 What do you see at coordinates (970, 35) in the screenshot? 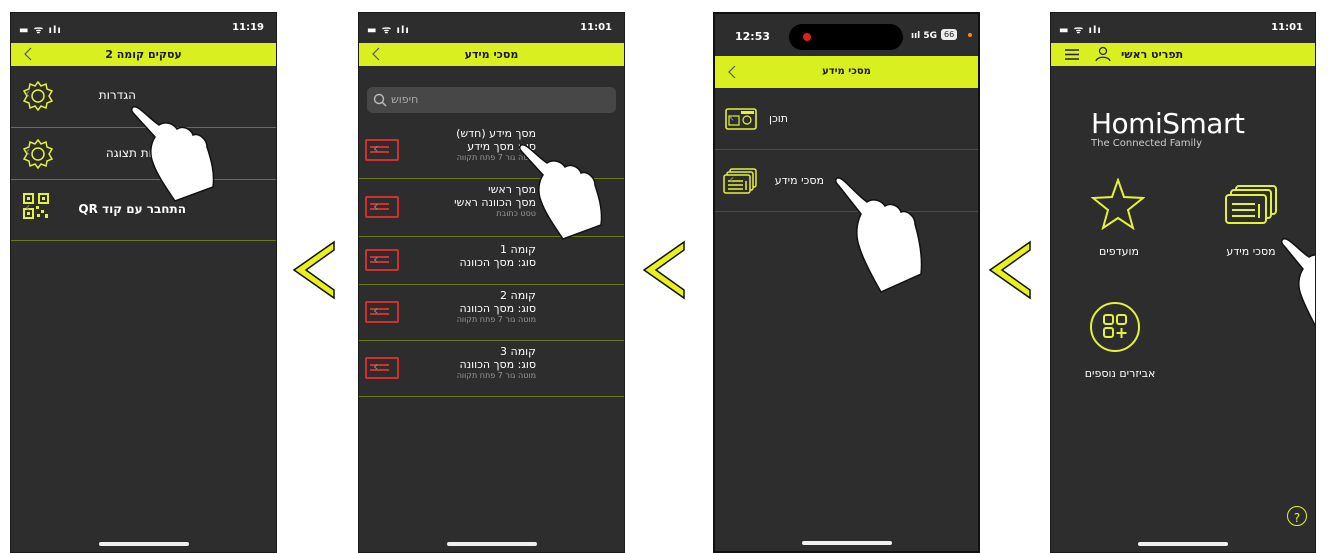
I see `privacy-dot-icon` at bounding box center [970, 35].